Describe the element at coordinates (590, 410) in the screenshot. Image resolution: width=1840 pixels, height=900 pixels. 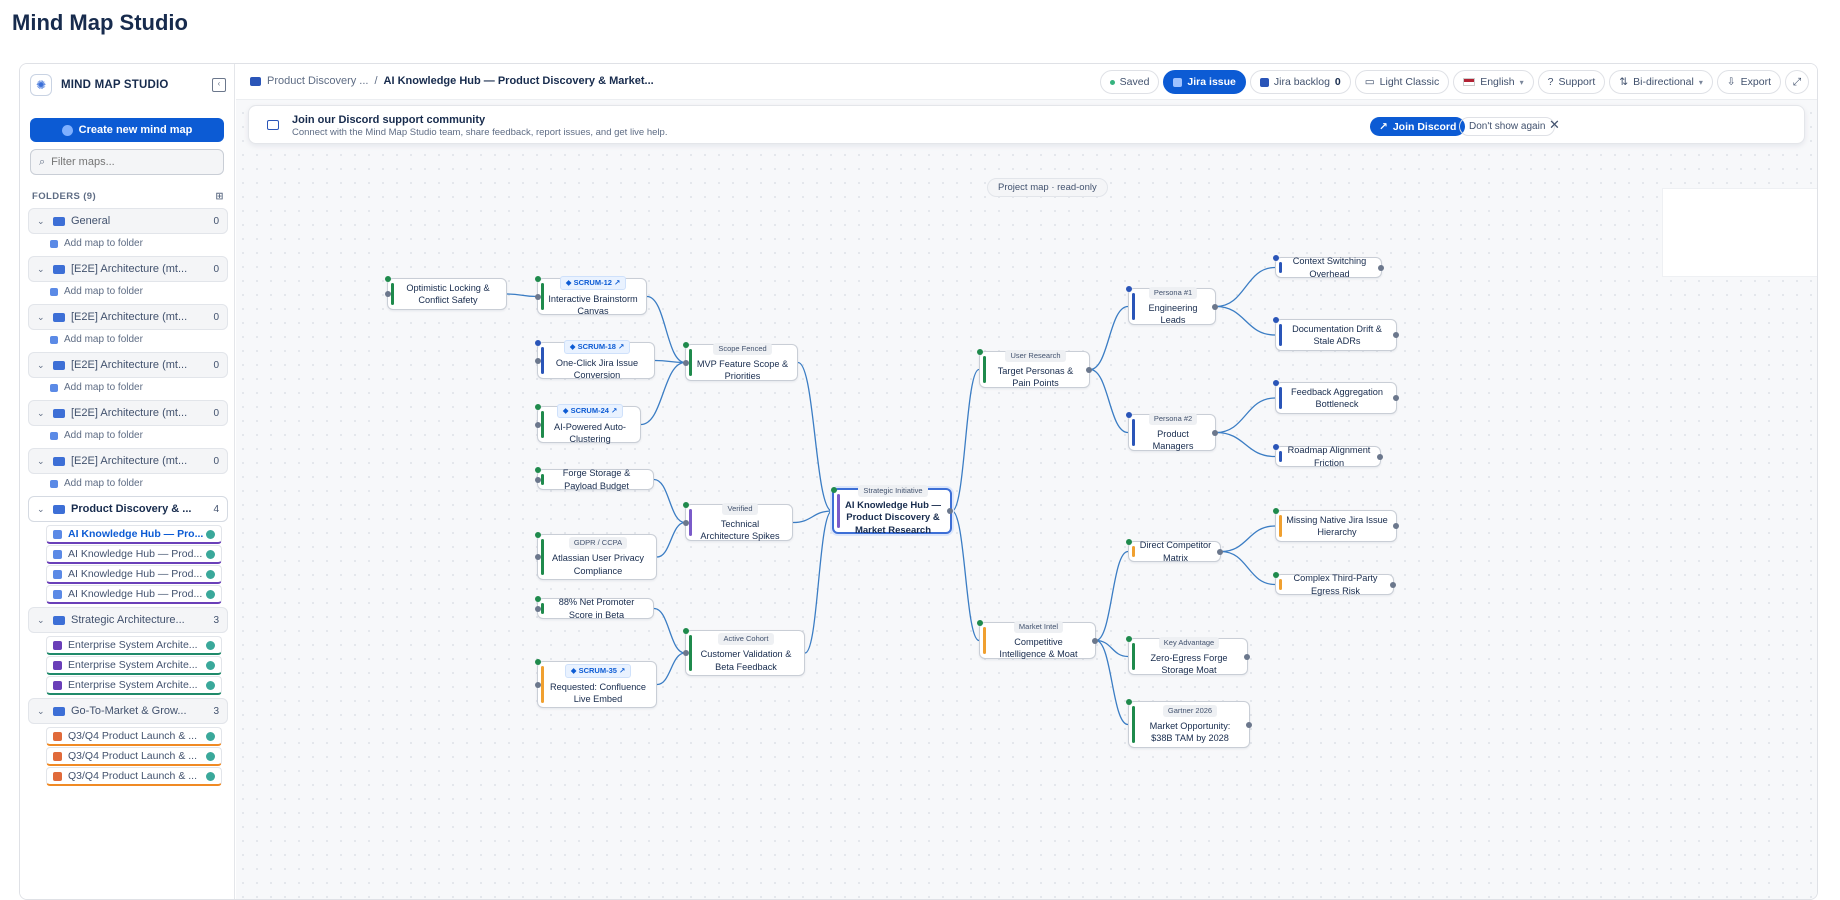
I see `jira-issue-badge: ◆ SCRUM-24 ↗` at that location.